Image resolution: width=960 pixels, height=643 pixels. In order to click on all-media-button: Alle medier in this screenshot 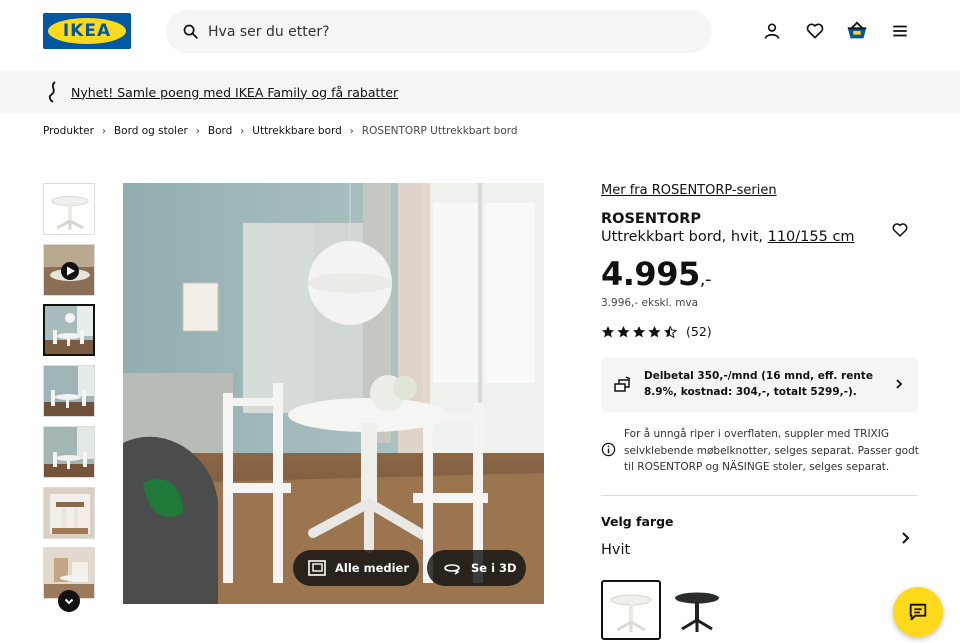, I will do `click(356, 568)`.